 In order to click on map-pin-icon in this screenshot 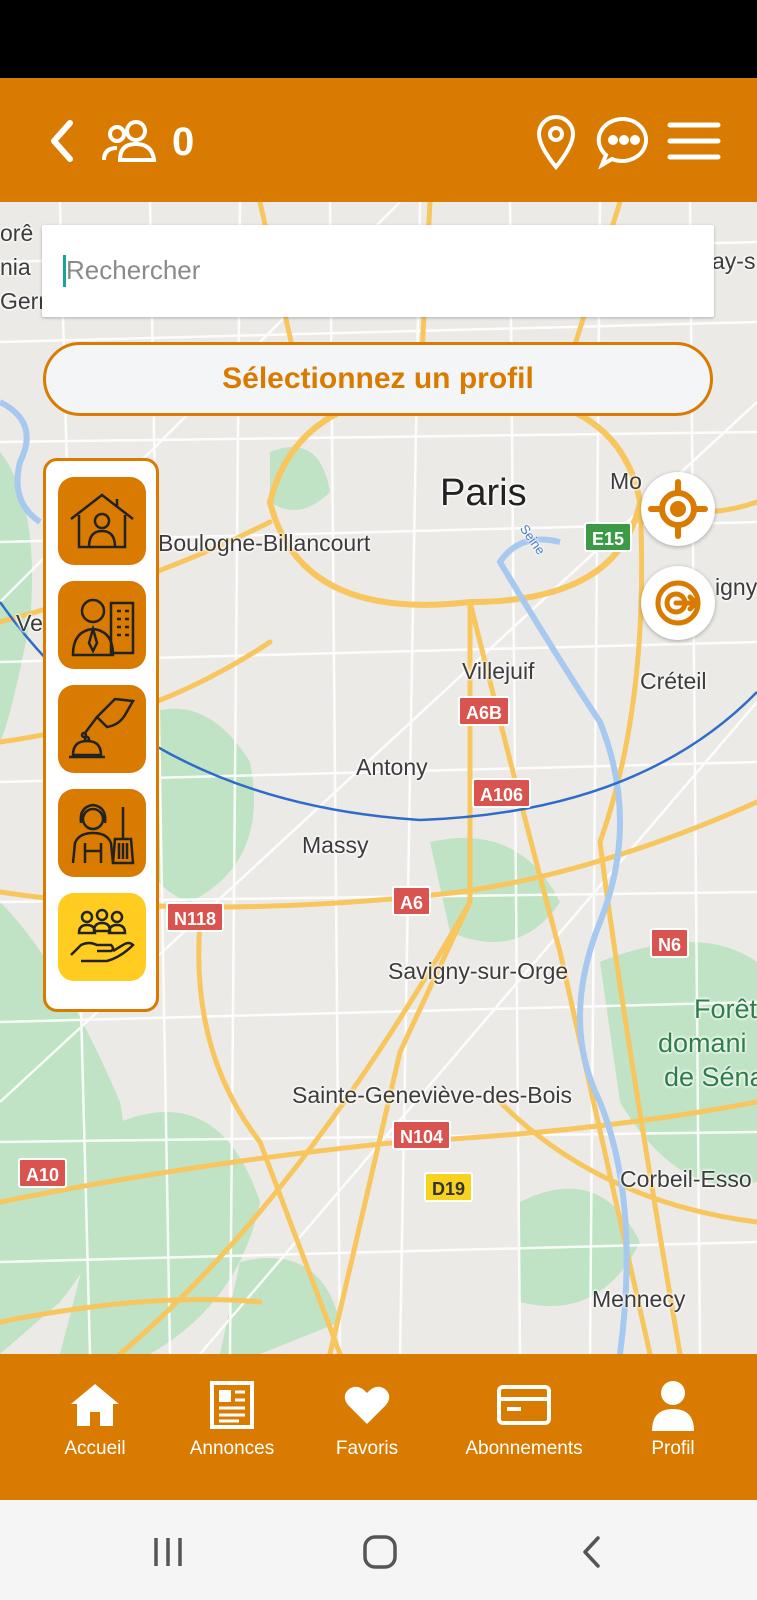, I will do `click(556, 142)`.